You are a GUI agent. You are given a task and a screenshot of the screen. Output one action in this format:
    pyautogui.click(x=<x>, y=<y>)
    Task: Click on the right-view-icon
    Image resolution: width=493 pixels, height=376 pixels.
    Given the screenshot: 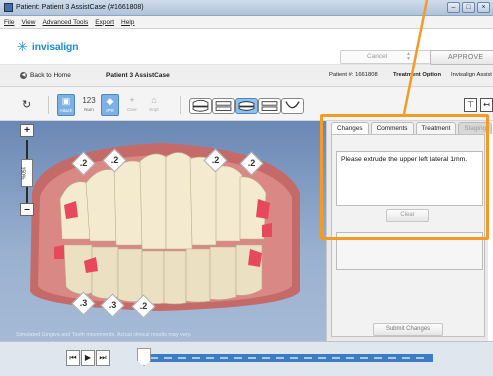 What is the action you would take?
    pyautogui.click(x=223, y=106)
    